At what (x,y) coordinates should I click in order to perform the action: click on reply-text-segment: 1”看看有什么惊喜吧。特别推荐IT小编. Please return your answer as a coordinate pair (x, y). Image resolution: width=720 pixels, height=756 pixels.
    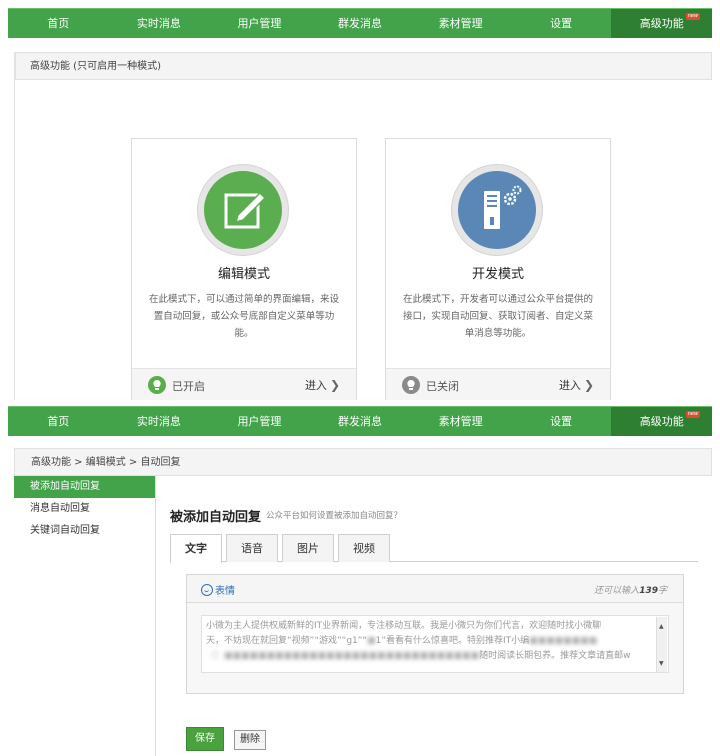
    Looking at the image, I should click on (452, 641).